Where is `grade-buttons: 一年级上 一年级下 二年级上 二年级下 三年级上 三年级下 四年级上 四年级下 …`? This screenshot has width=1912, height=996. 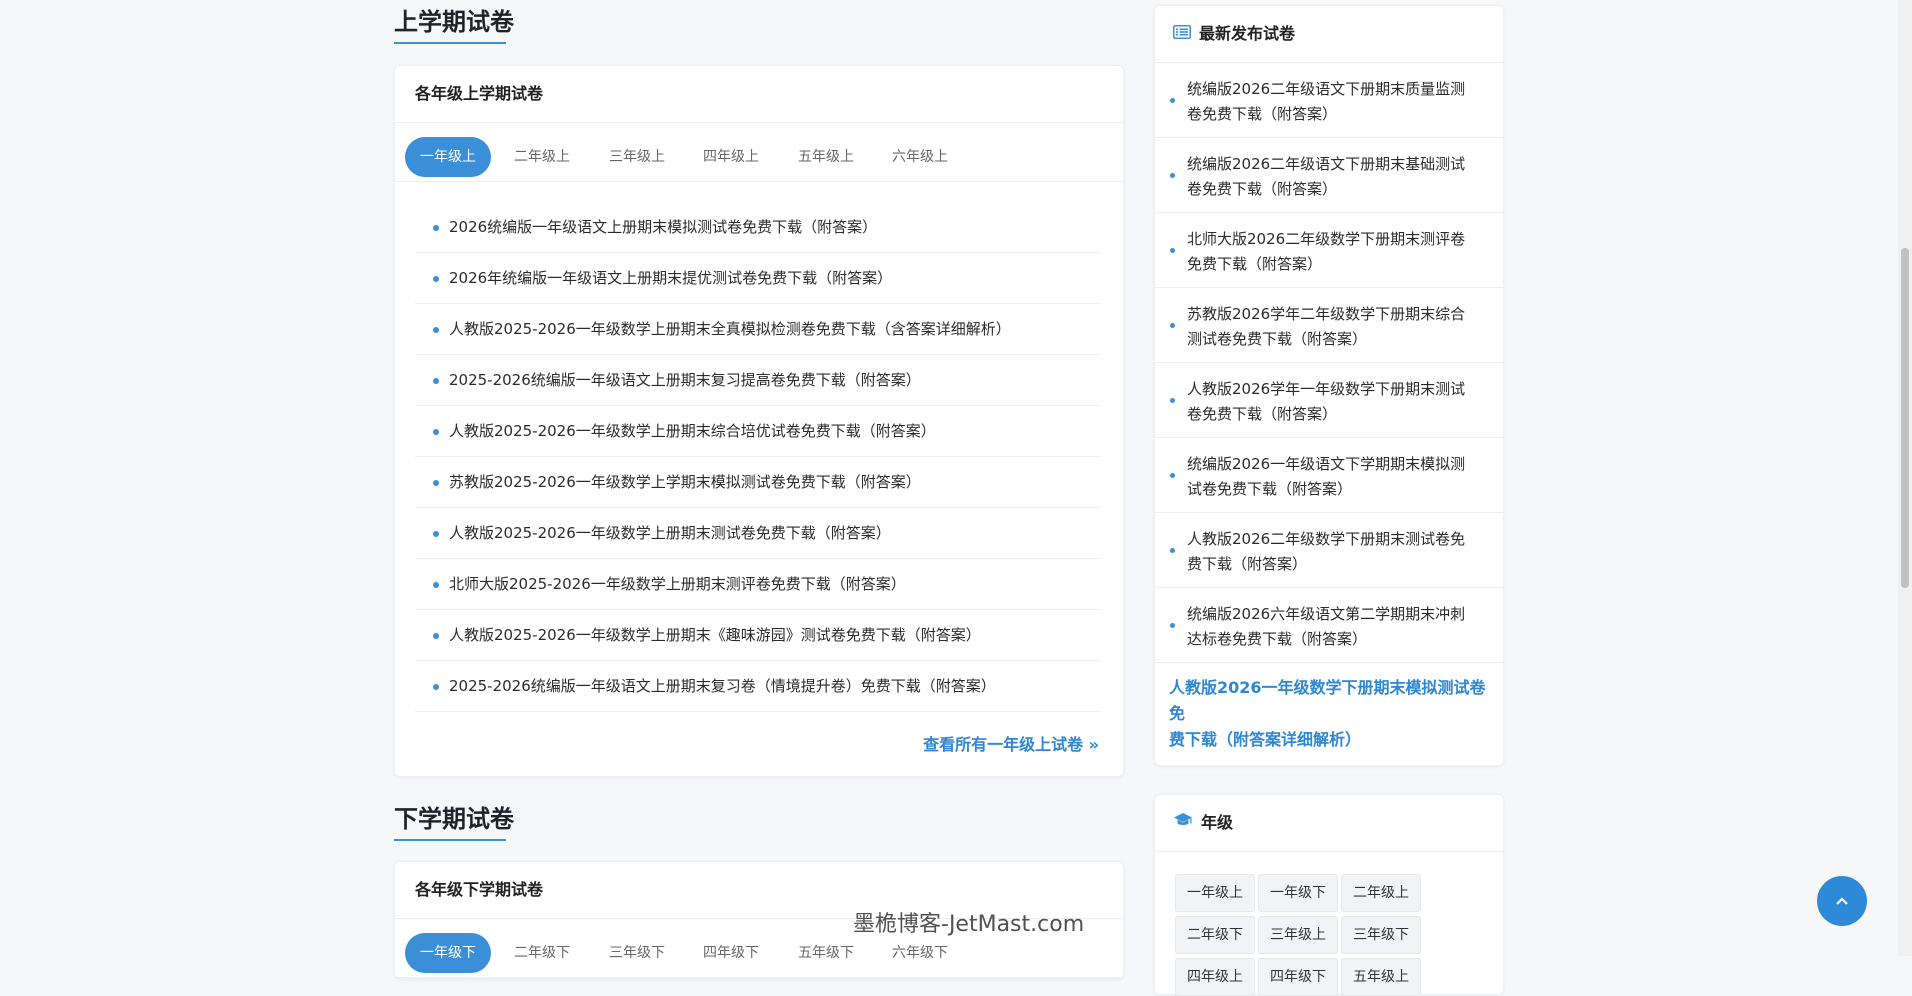
grade-buttons: 一年级上 一年级下 二年级上 二年级下 三年级上 三年级下 四年级上 四年级下 … is located at coordinates (1329, 924).